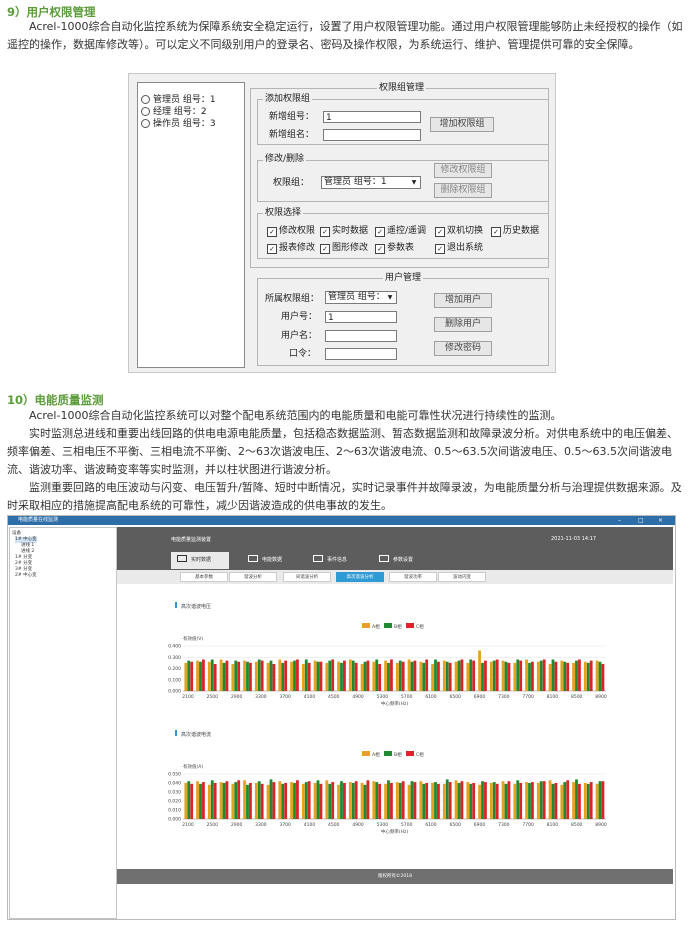  Describe the element at coordinates (361, 336) in the screenshot. I see `user-name-input` at that location.